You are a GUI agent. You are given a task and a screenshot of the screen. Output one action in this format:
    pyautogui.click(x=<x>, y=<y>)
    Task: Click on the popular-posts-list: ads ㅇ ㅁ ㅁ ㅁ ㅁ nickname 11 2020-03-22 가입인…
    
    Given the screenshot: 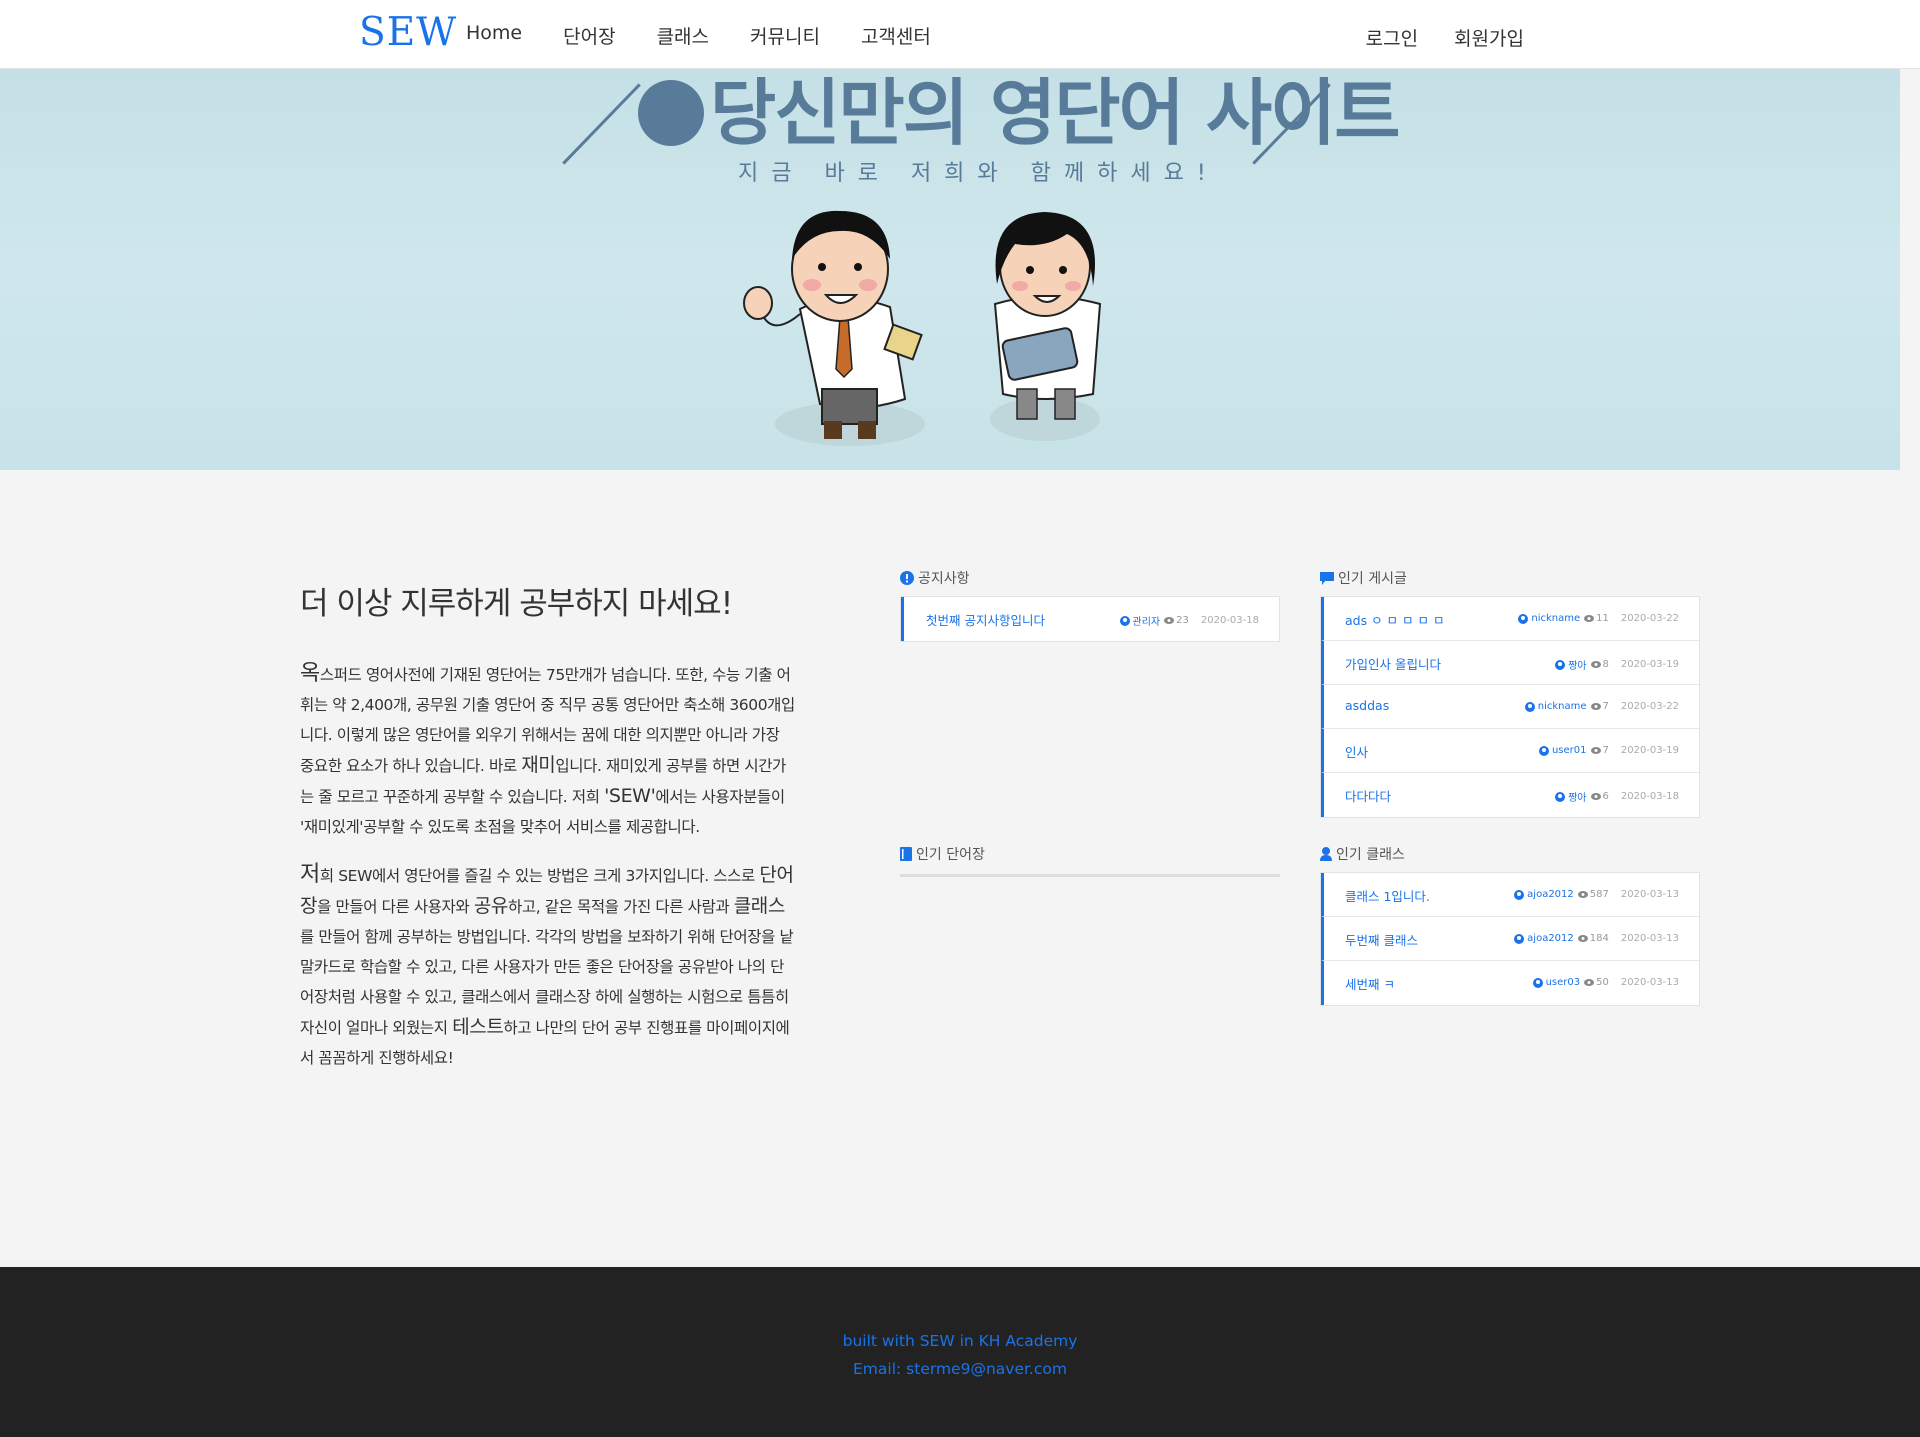 What is the action you would take?
    pyautogui.click(x=1510, y=707)
    